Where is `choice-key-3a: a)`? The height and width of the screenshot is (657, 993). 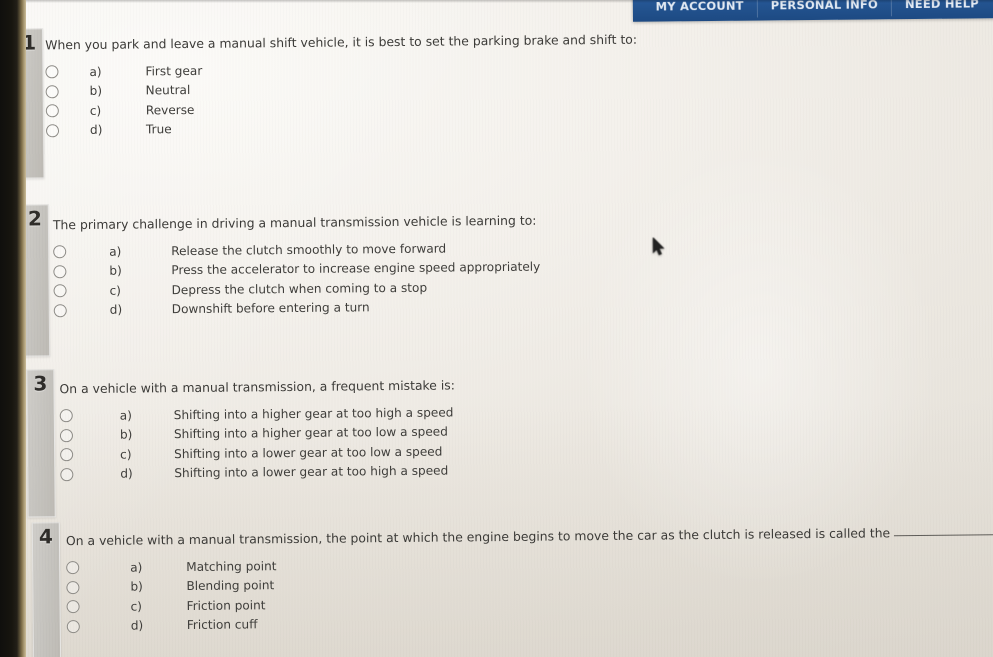
choice-key-3a: a) is located at coordinates (125, 415).